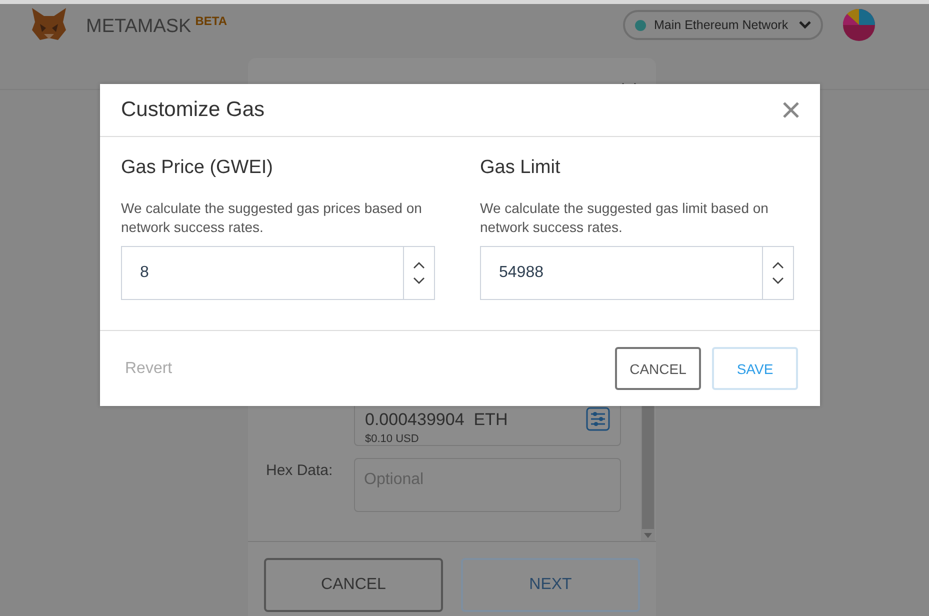 Image resolution: width=929 pixels, height=616 pixels. Describe the element at coordinates (521, 168) in the screenshot. I see `field-title: Gas Limit` at that location.